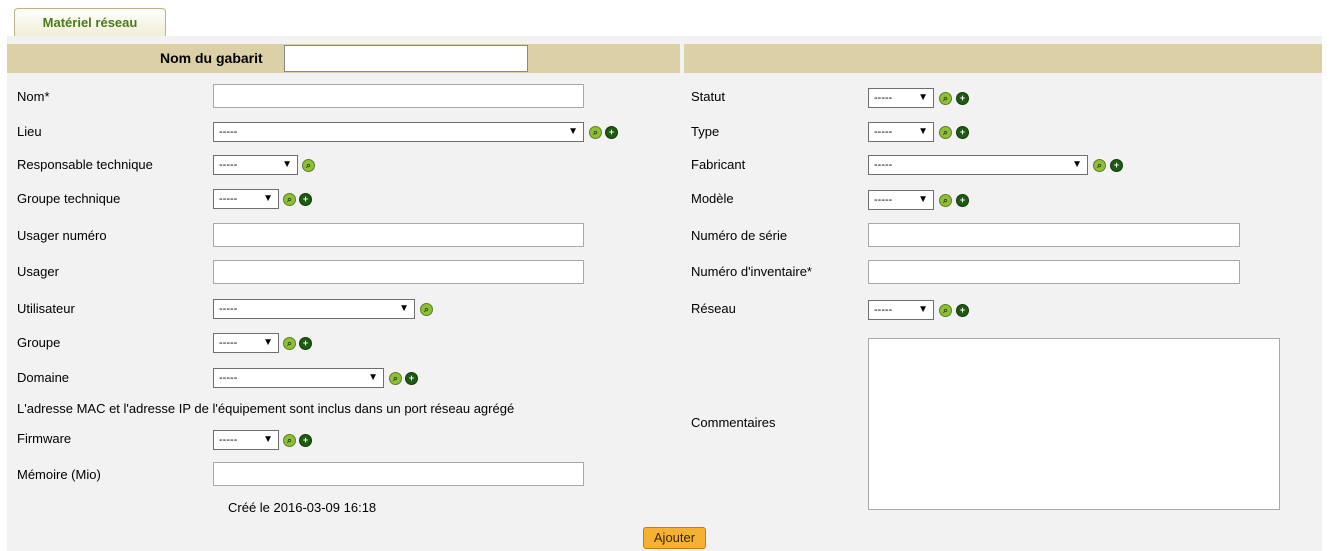  I want to click on memory-label: Mémoire (Mio), so click(59, 474).